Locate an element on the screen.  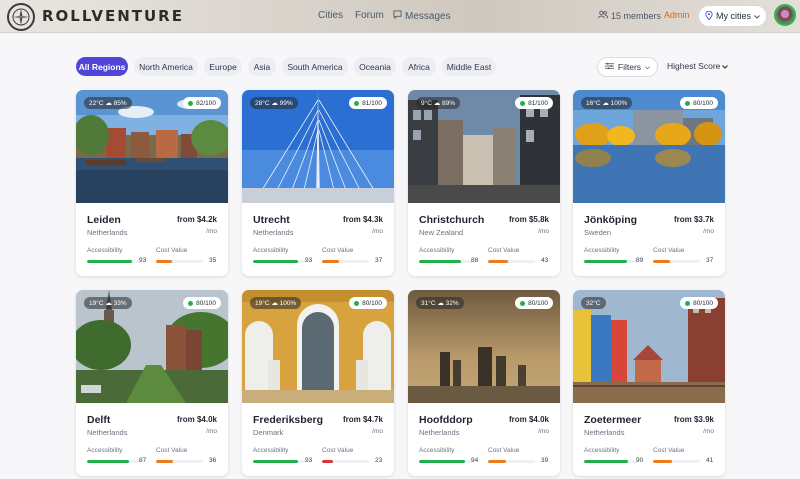
score-badge: 81/100 is located at coordinates (368, 103).